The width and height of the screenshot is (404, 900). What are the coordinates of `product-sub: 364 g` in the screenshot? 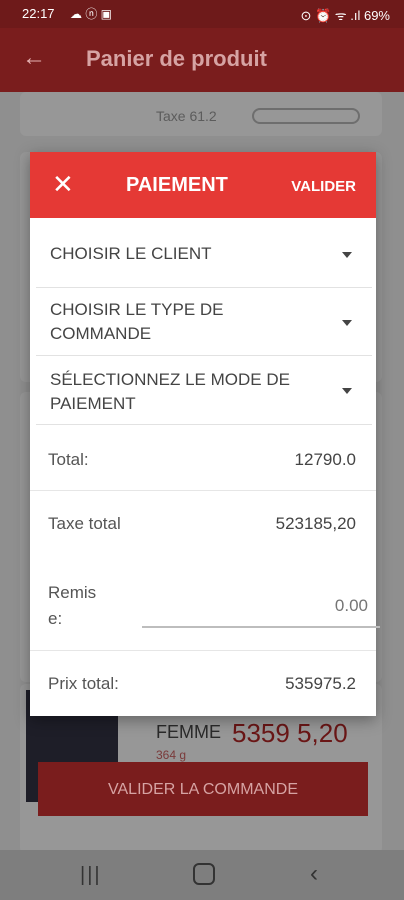 It's located at (171, 755).